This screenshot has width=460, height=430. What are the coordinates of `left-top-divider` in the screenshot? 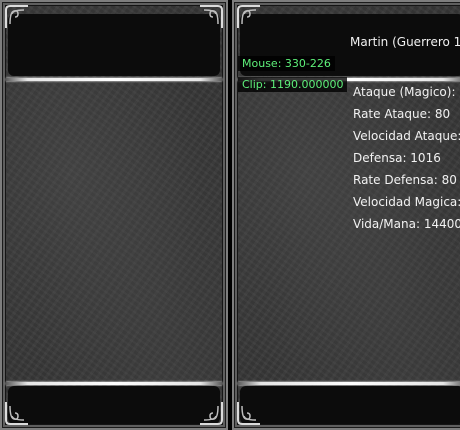 It's located at (114, 79).